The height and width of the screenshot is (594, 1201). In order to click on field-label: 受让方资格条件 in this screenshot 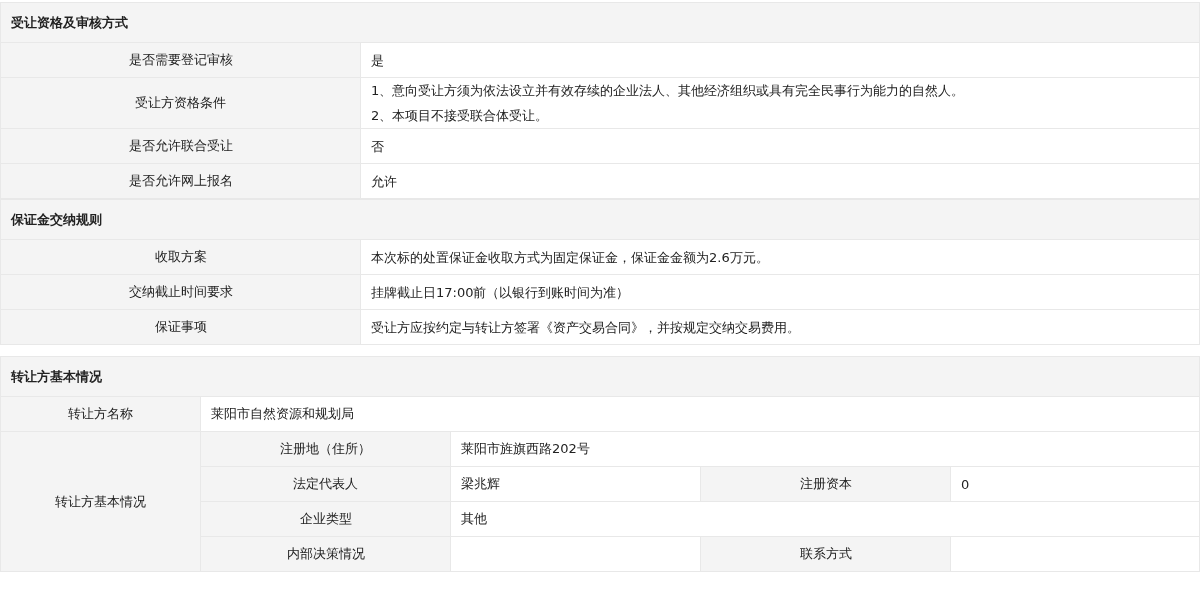, I will do `click(180, 102)`.